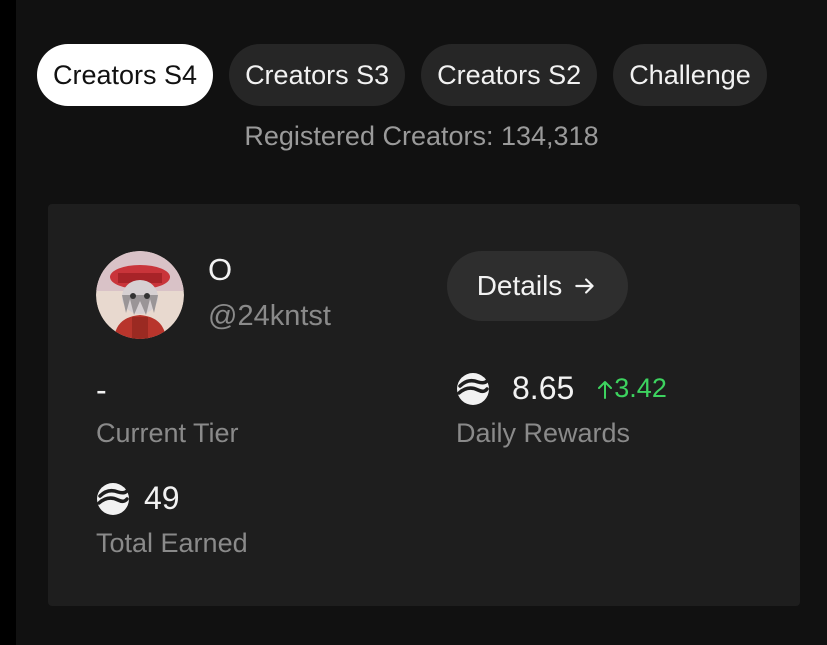 The width and height of the screenshot is (827, 645). I want to click on arrow-right-icon, so click(584, 286).